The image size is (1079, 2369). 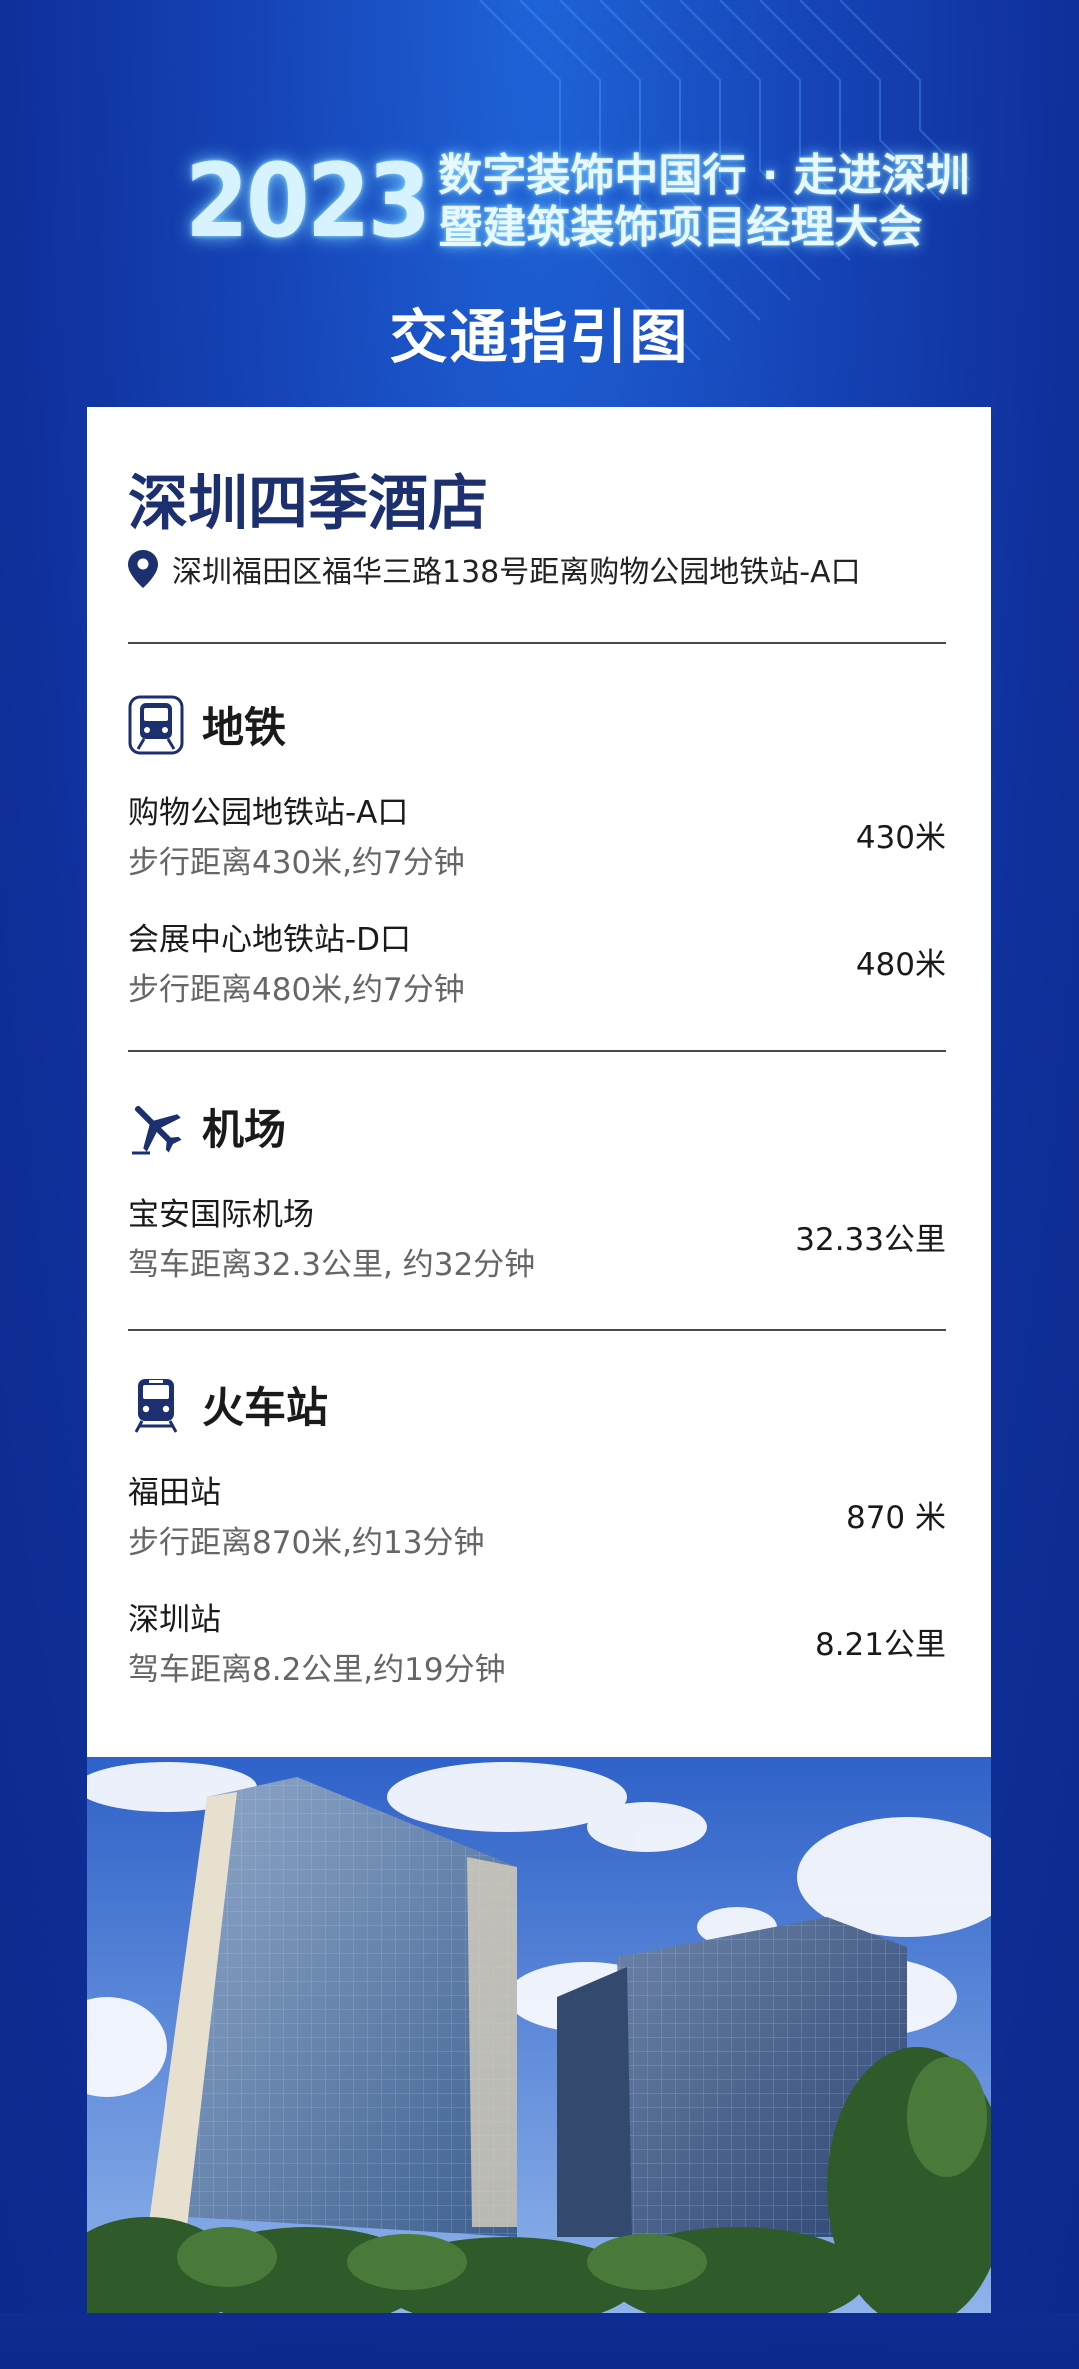 What do you see at coordinates (317, 1670) in the screenshot?
I see `entry-description: 驾车距离8.2公里,约19分钟` at bounding box center [317, 1670].